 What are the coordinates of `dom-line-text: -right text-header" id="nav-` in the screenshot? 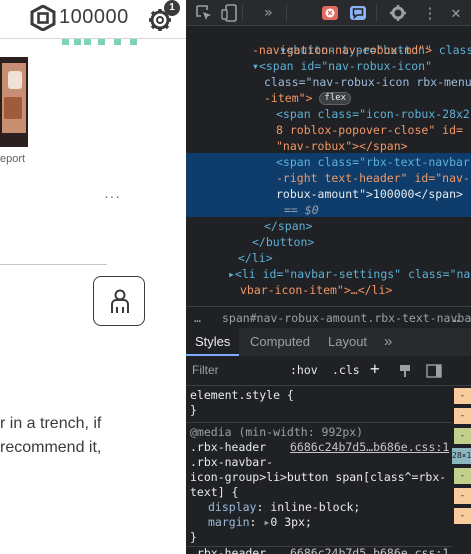 It's located at (373, 178).